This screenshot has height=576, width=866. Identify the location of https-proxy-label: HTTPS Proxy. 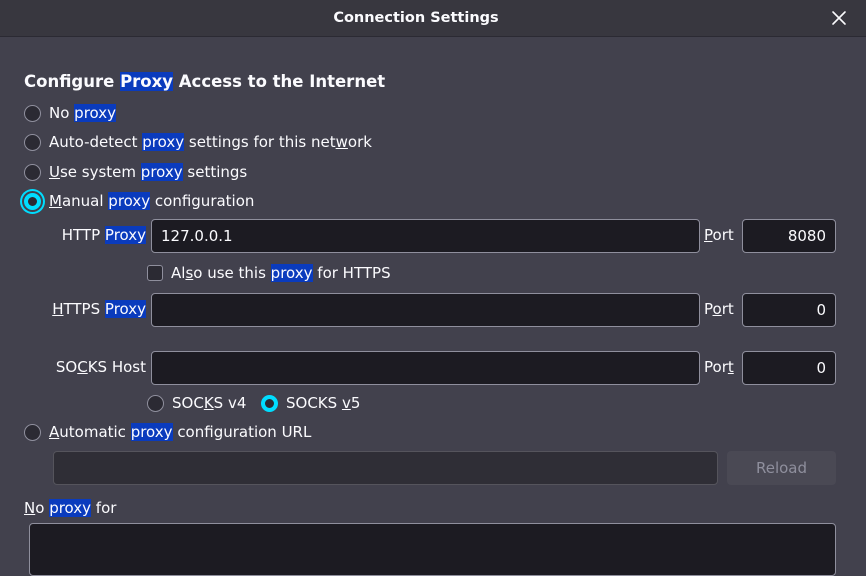
(99, 309).